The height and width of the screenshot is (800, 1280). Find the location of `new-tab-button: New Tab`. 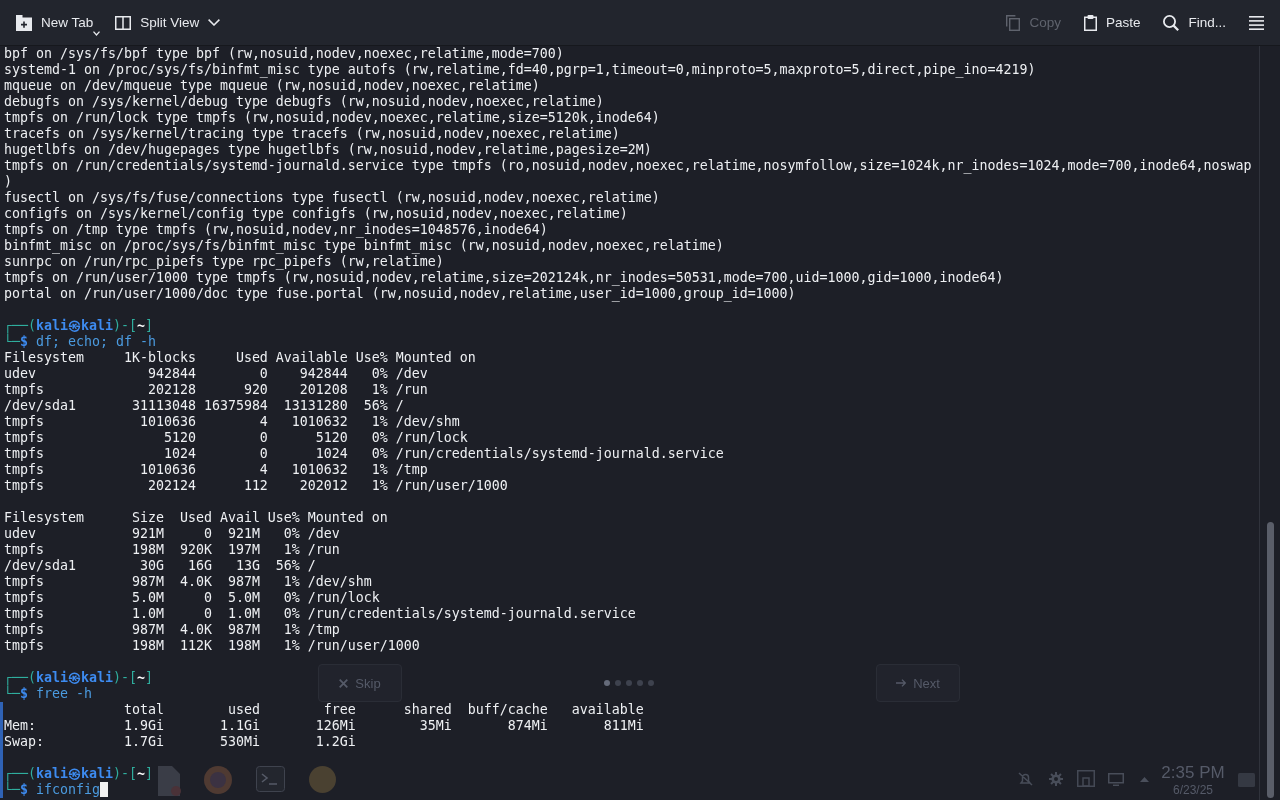

new-tab-button: New Tab is located at coordinates (55, 22).